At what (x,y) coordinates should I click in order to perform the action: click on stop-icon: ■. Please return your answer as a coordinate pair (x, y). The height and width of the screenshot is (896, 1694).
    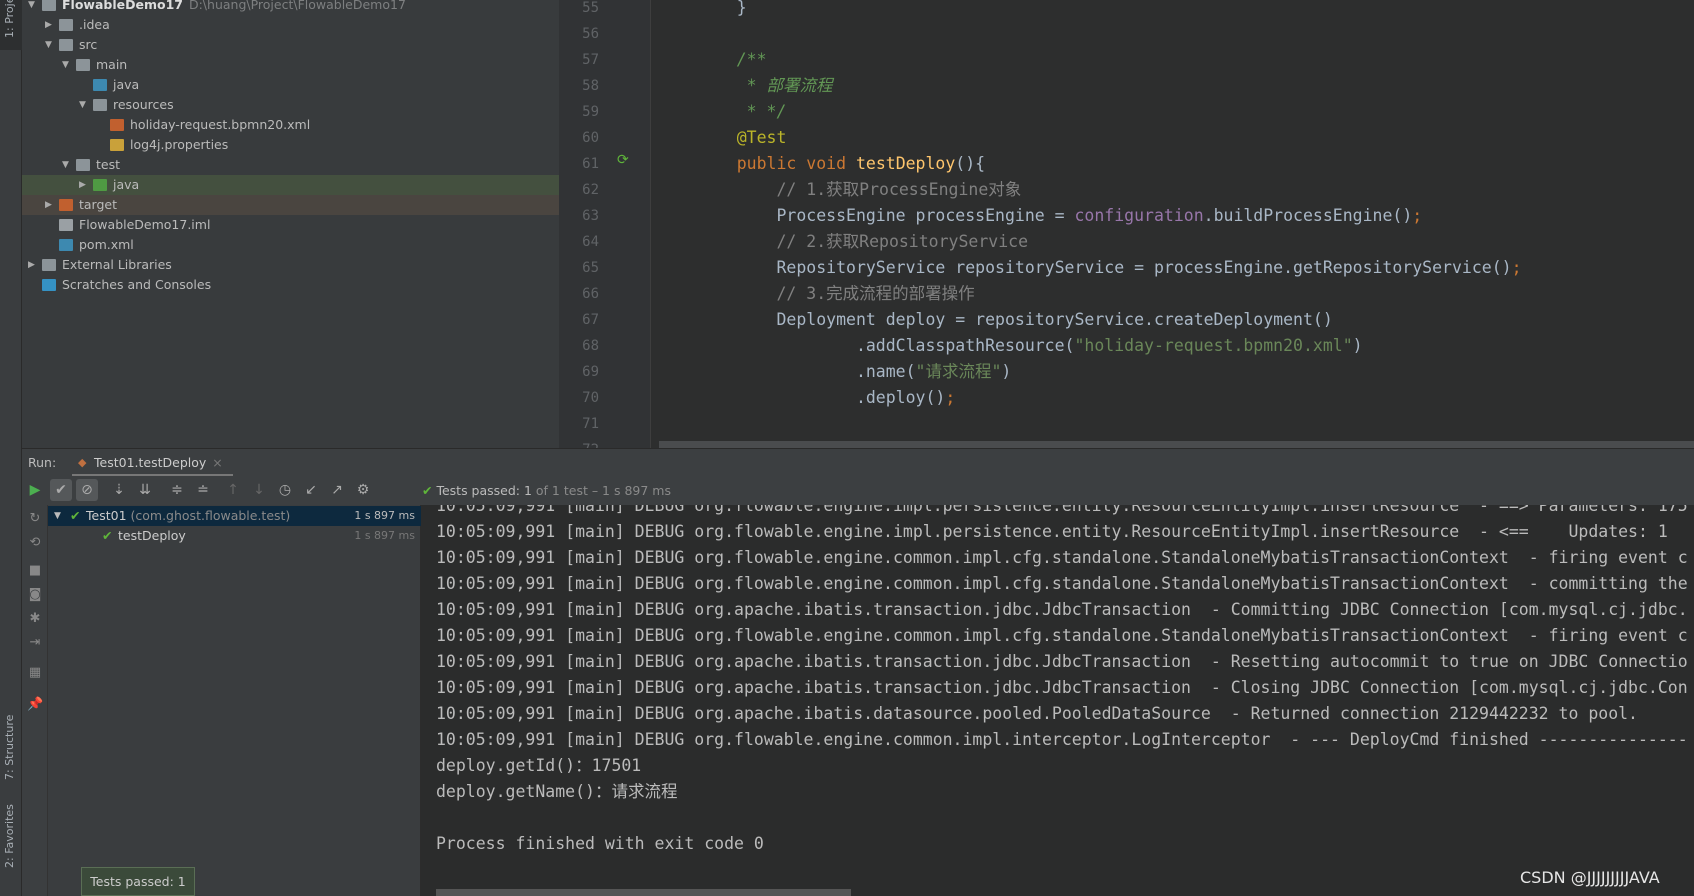
    Looking at the image, I should click on (35, 571).